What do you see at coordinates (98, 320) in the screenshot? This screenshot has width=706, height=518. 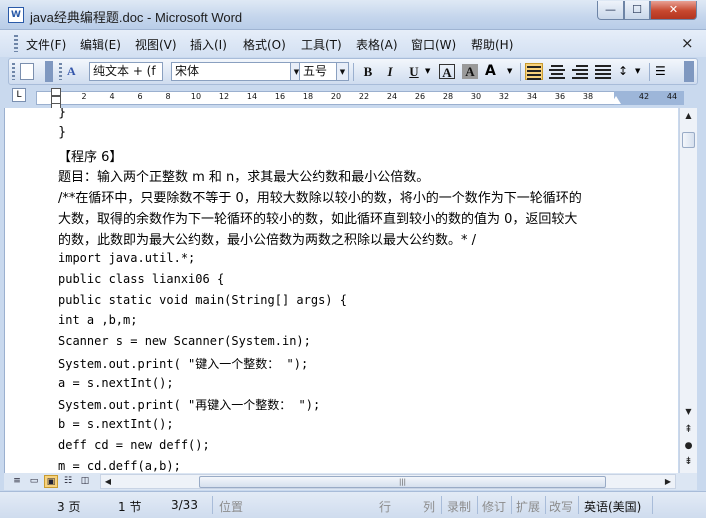 I see `code-line: int a ,b,m;` at bounding box center [98, 320].